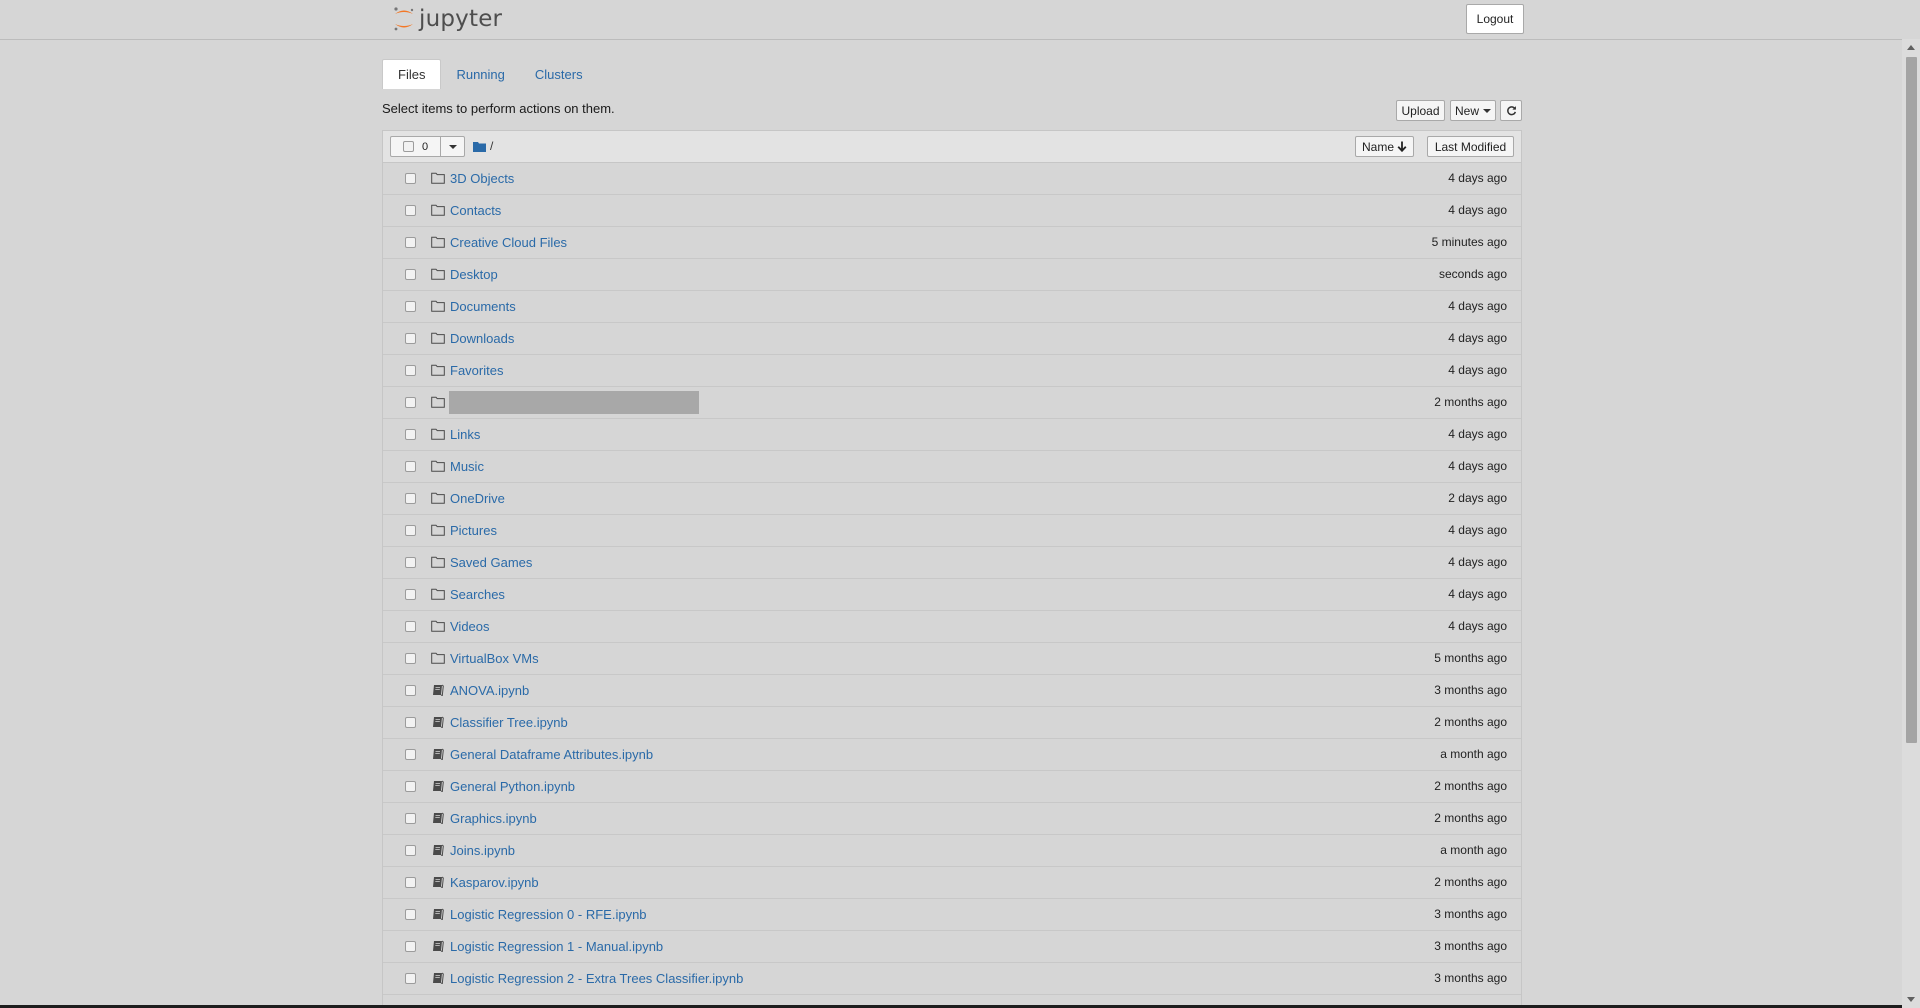  Describe the element at coordinates (416, 146) in the screenshot. I see `select-all-checkbox-area: 0` at that location.